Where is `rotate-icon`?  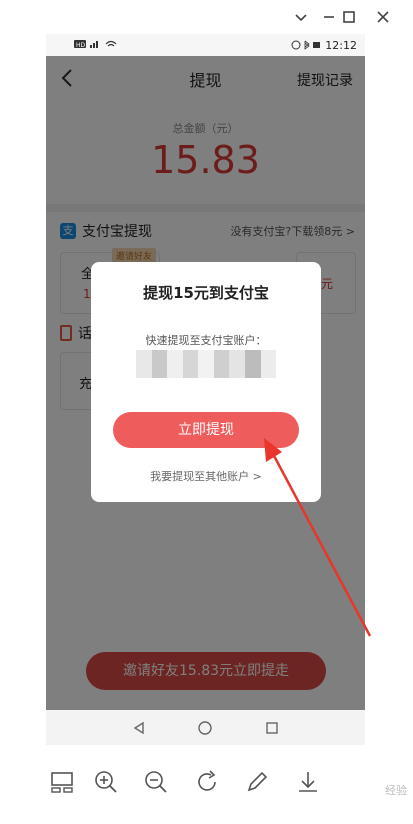 rotate-icon is located at coordinates (207, 782).